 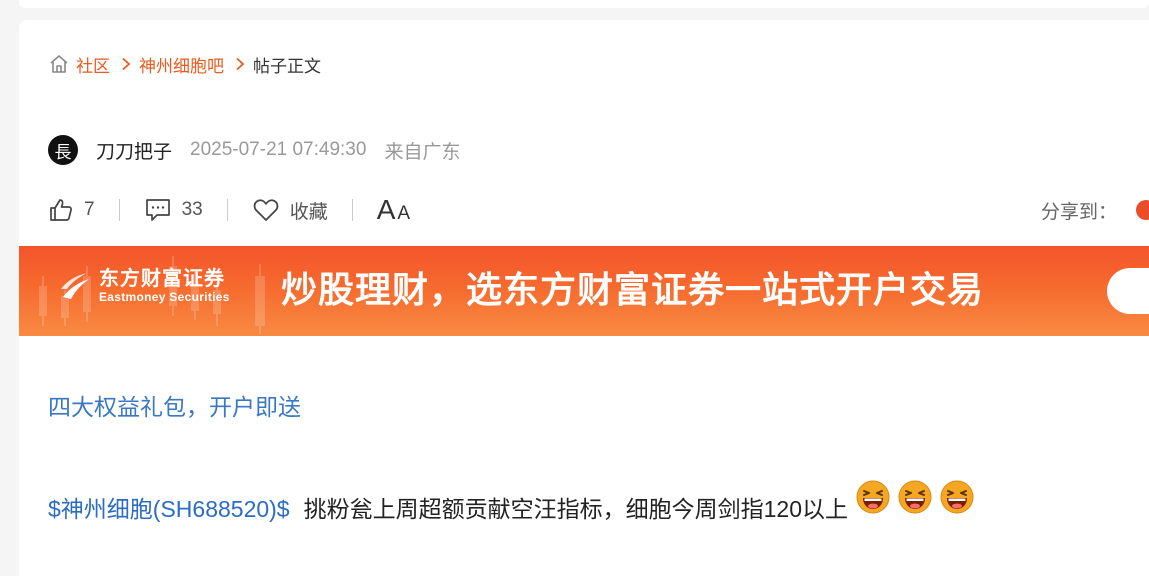 What do you see at coordinates (164, 297) in the screenshot?
I see `brand-name-en: Eastmoney Securities` at bounding box center [164, 297].